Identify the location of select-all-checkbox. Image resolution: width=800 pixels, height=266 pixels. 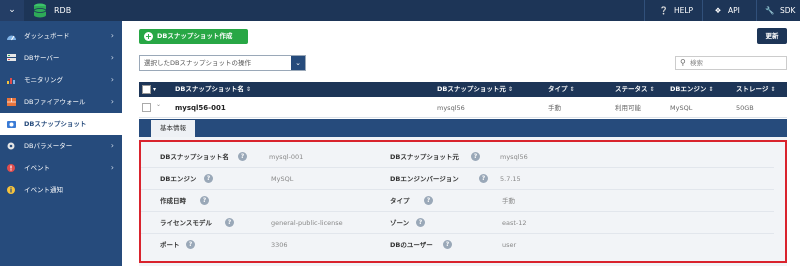
(146, 89).